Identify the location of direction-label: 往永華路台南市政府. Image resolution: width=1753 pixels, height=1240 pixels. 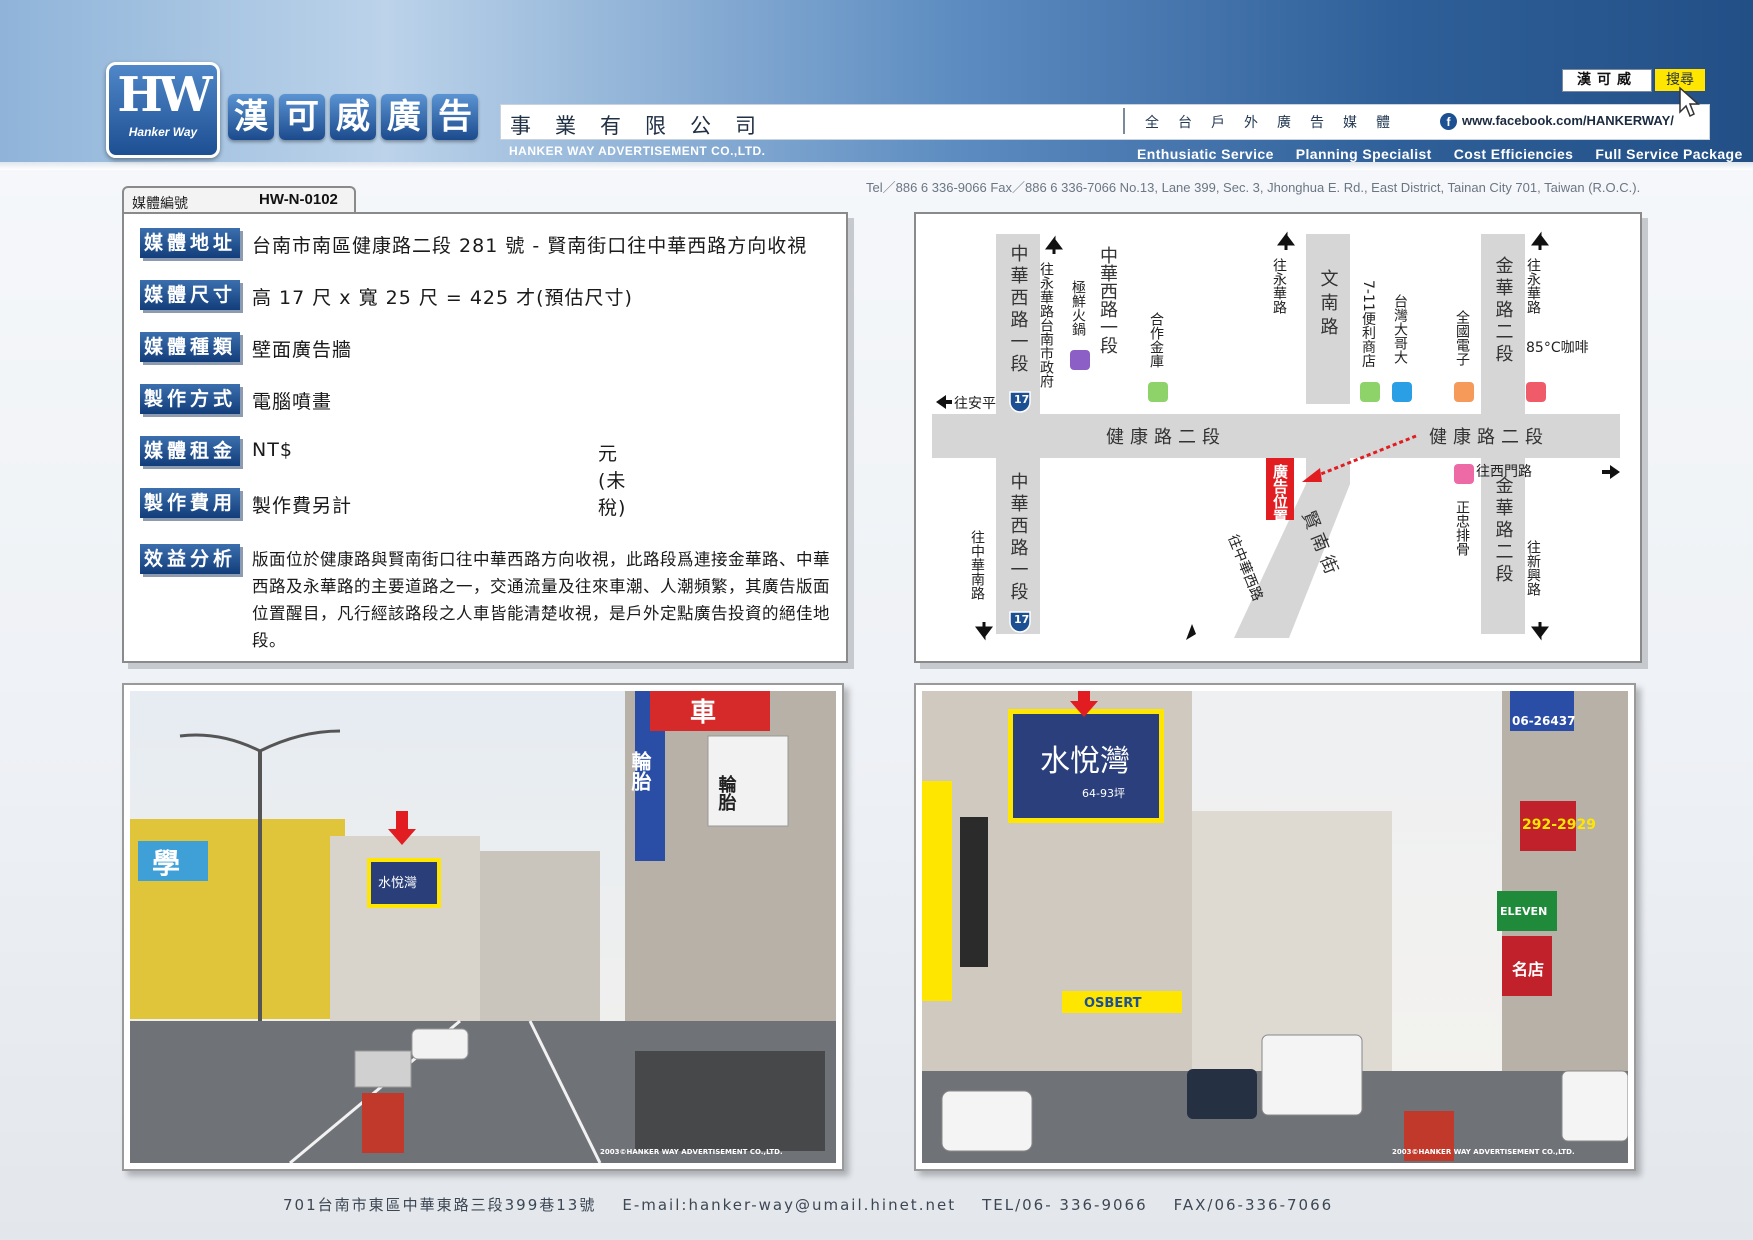
(1046, 325).